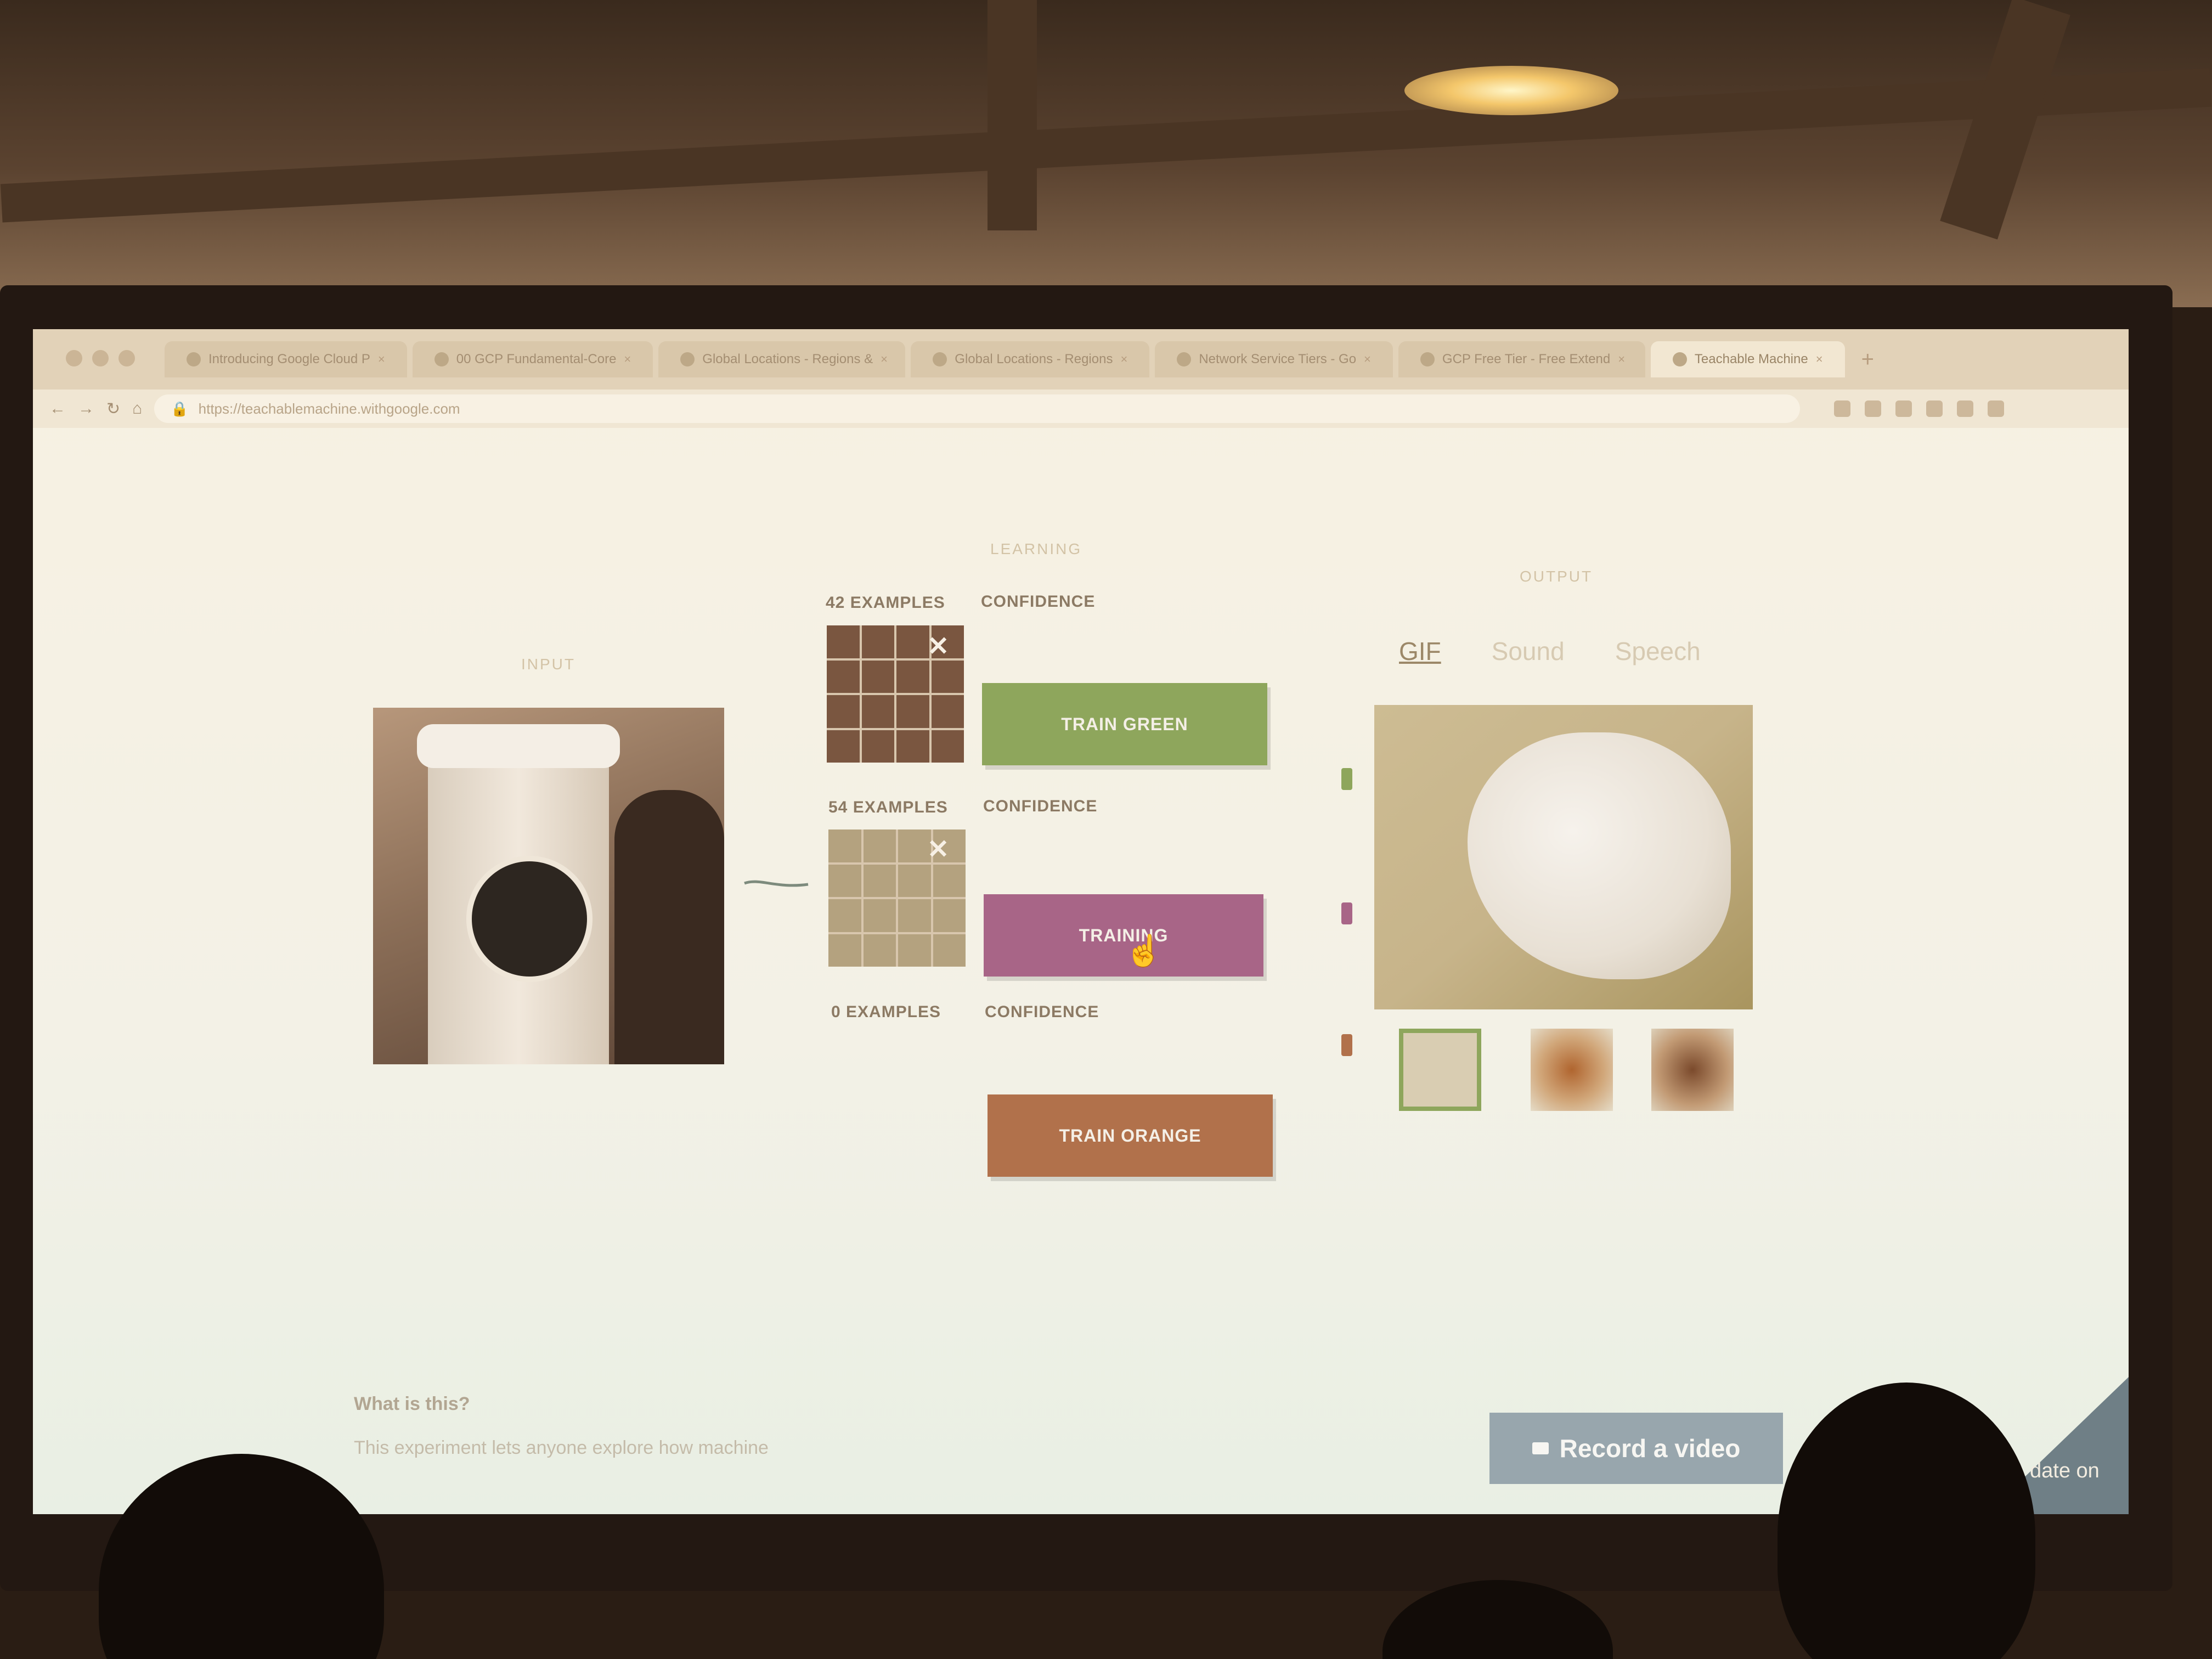 The height and width of the screenshot is (1659, 2212). Describe the element at coordinates (787, 359) in the screenshot. I see `tab-label: Global Locations - Regions &` at that location.